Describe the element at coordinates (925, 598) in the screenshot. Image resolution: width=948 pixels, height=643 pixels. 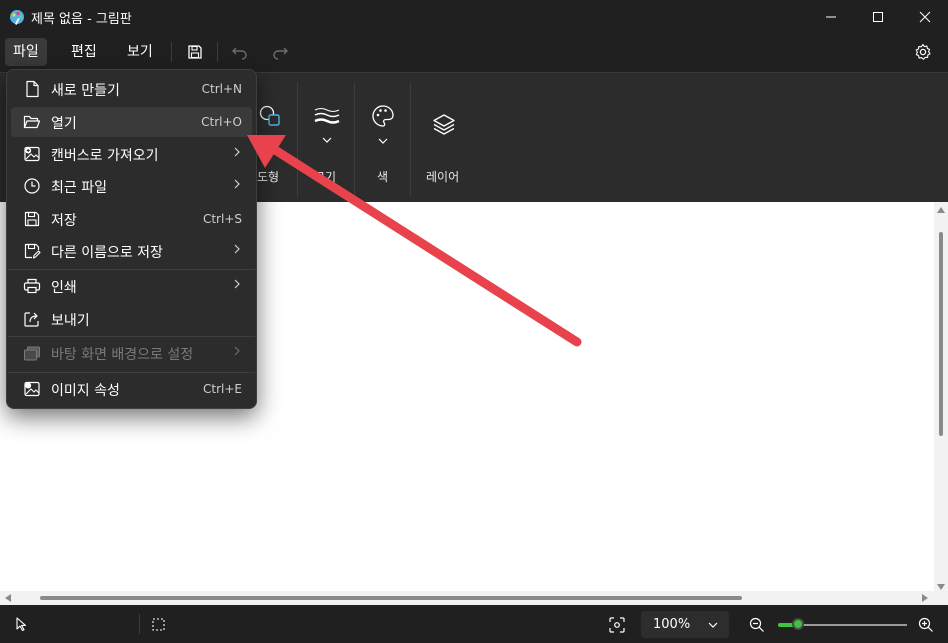
I see `scroll-right-icon` at that location.